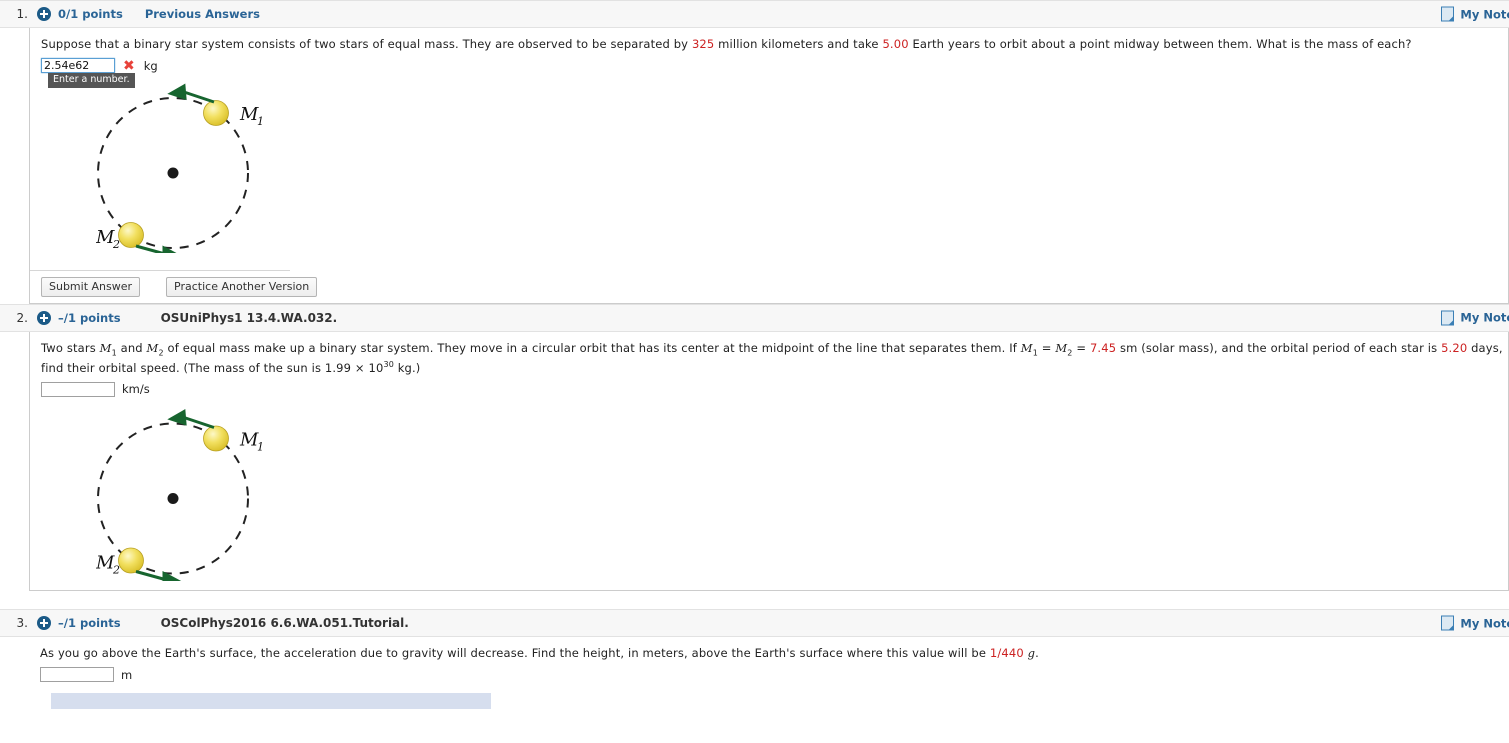 Image resolution: width=1509 pixels, height=743 pixels. I want to click on my-notes-label-1: My Notes, so click(1484, 14).